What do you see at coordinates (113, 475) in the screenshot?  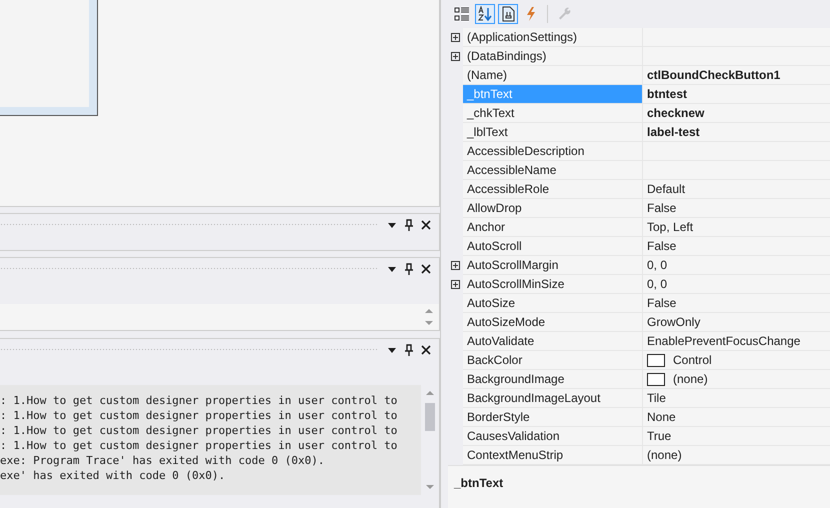 I see `output-line: exe' has exited with code 0 (0x0).` at bounding box center [113, 475].